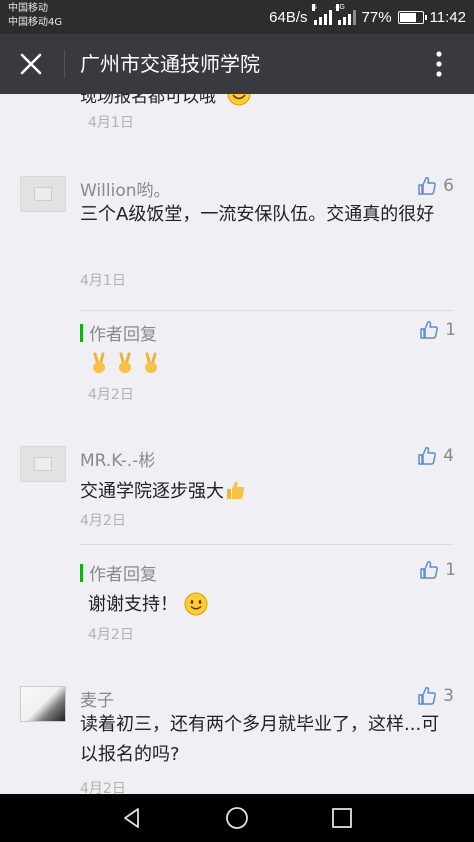  I want to click on signal-4g-tag: 4G, so click(340, 7).